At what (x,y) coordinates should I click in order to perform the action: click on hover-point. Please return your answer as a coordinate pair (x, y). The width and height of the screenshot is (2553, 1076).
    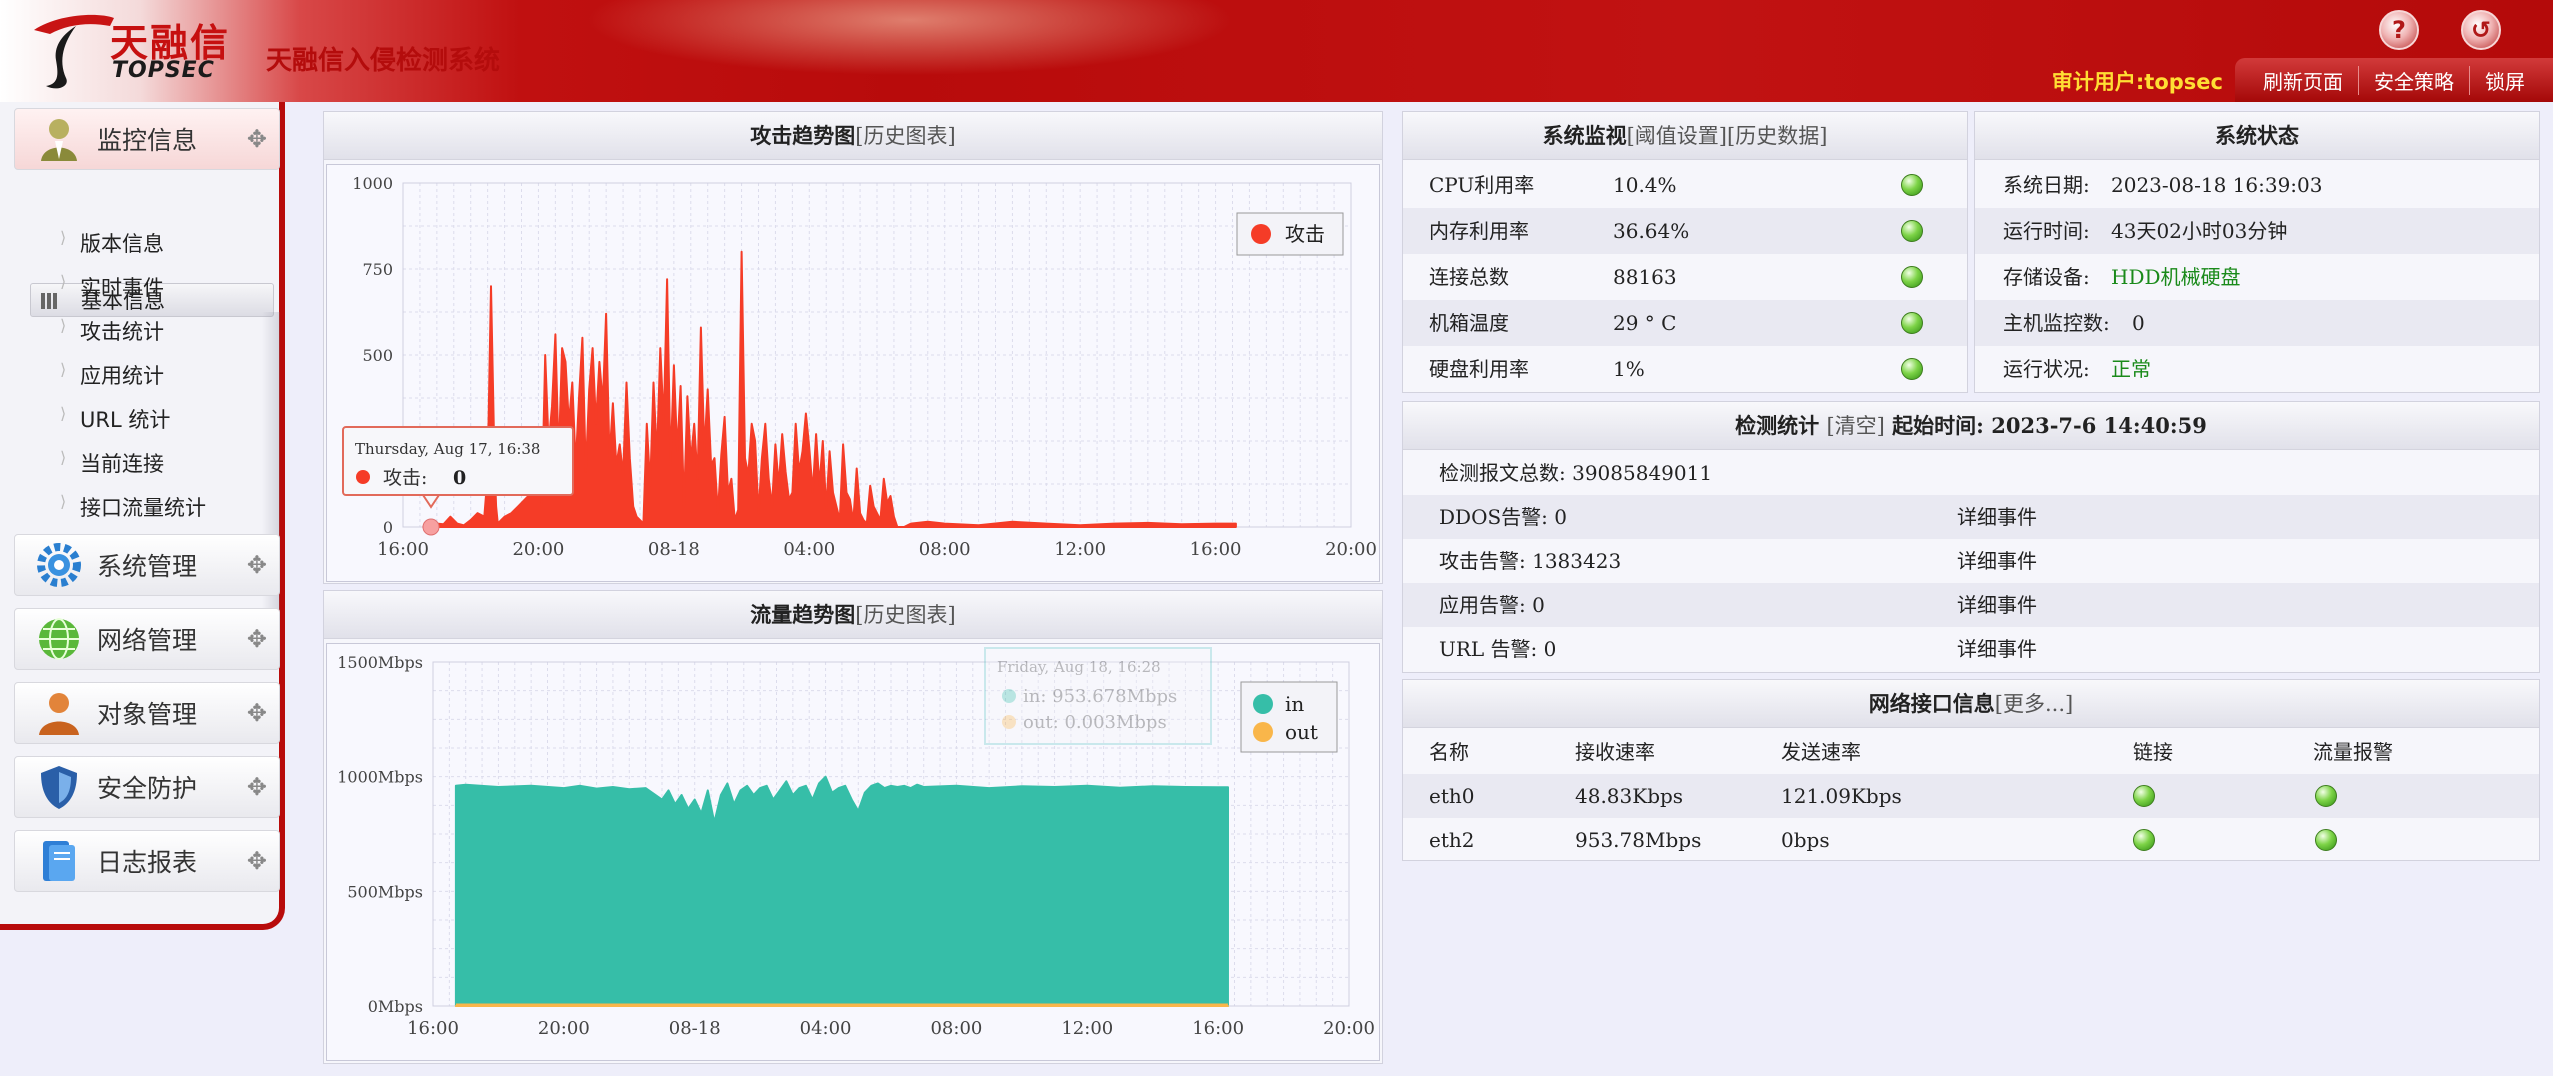
    Looking at the image, I should click on (431, 527).